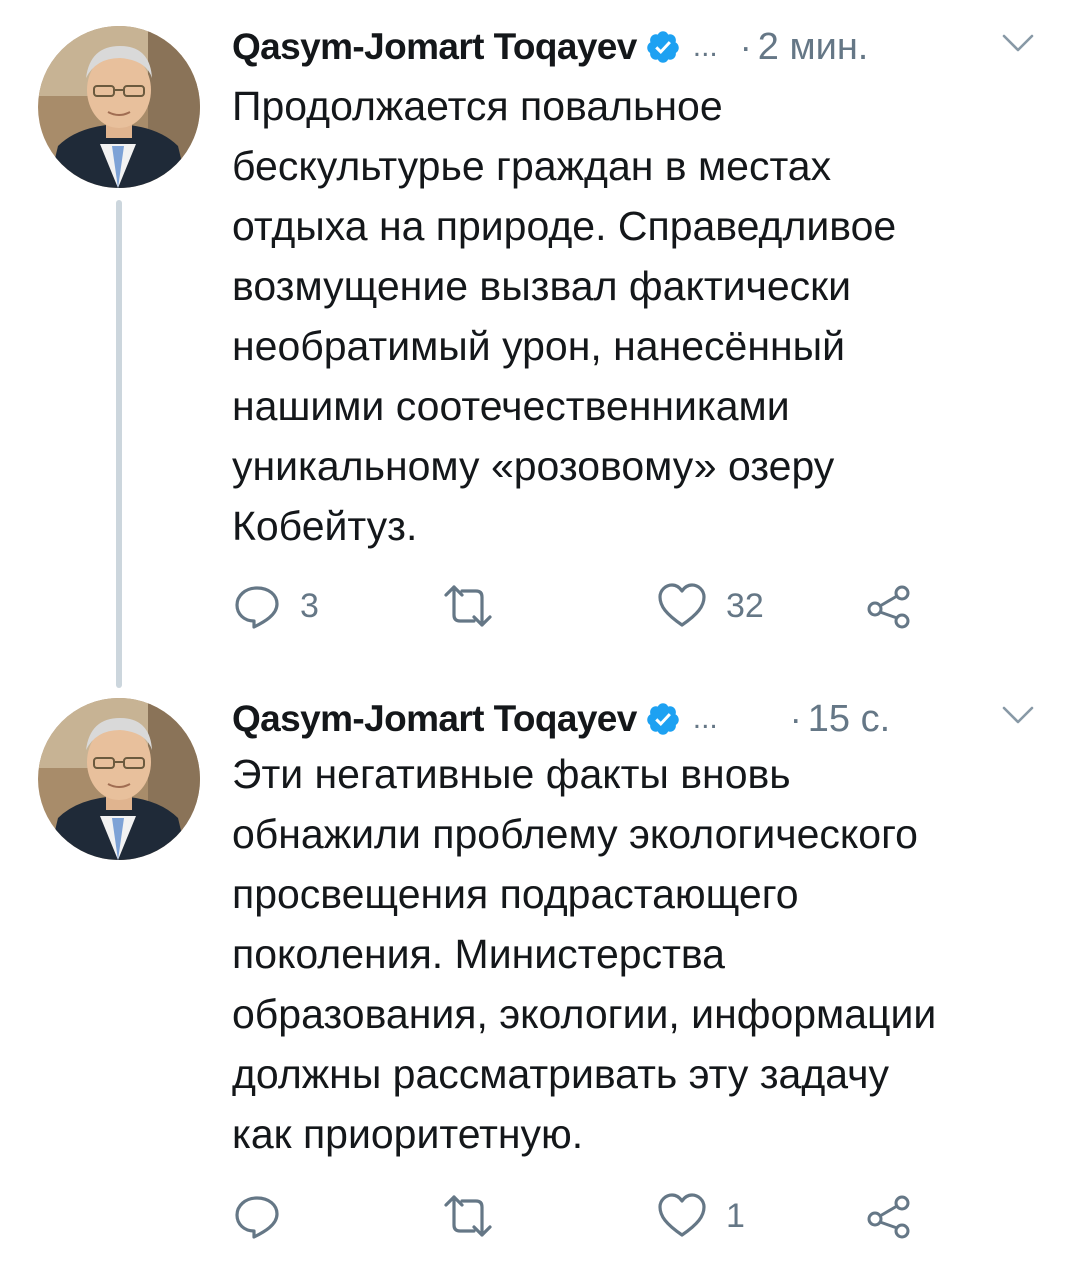 The height and width of the screenshot is (1271, 1080). What do you see at coordinates (561, 1074) in the screenshot?
I see `tweet-text-line: должны рассматривать эту задачу` at bounding box center [561, 1074].